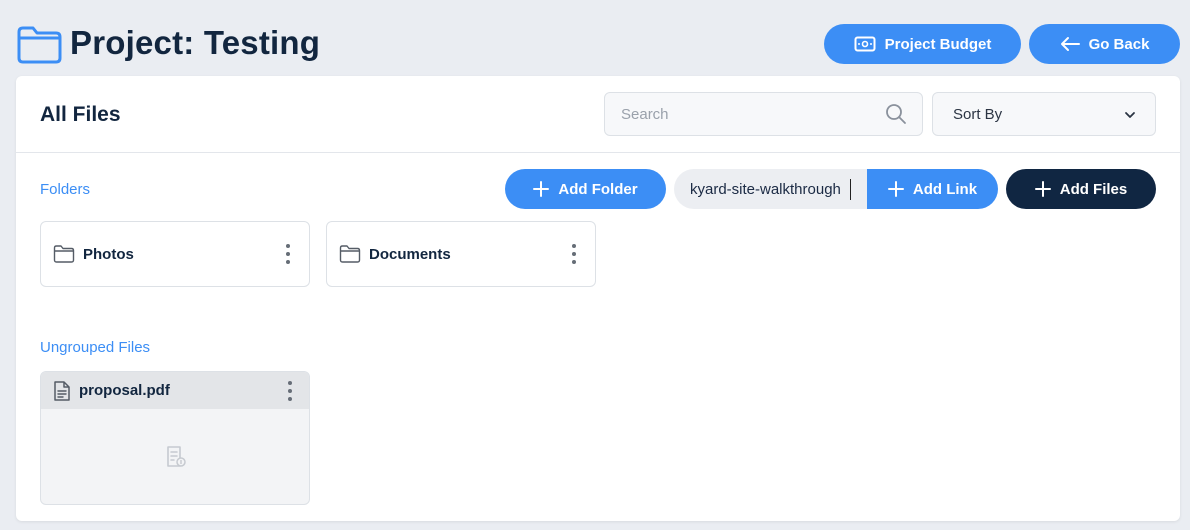 This screenshot has height=530, width=1190. I want to click on add-link-button: Add Link, so click(932, 189).